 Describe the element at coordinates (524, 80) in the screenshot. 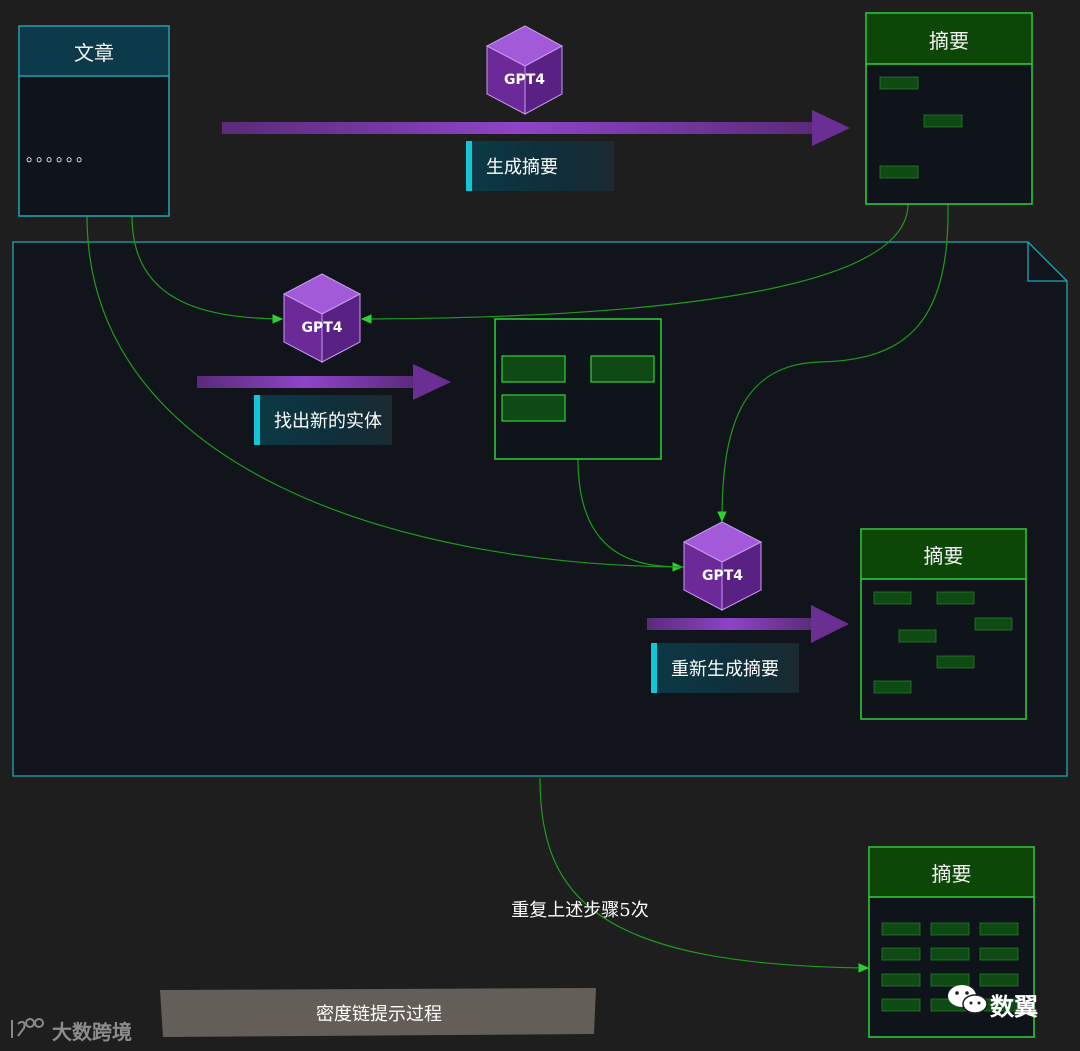

I see `gpt4-label-top: GPT4` at that location.